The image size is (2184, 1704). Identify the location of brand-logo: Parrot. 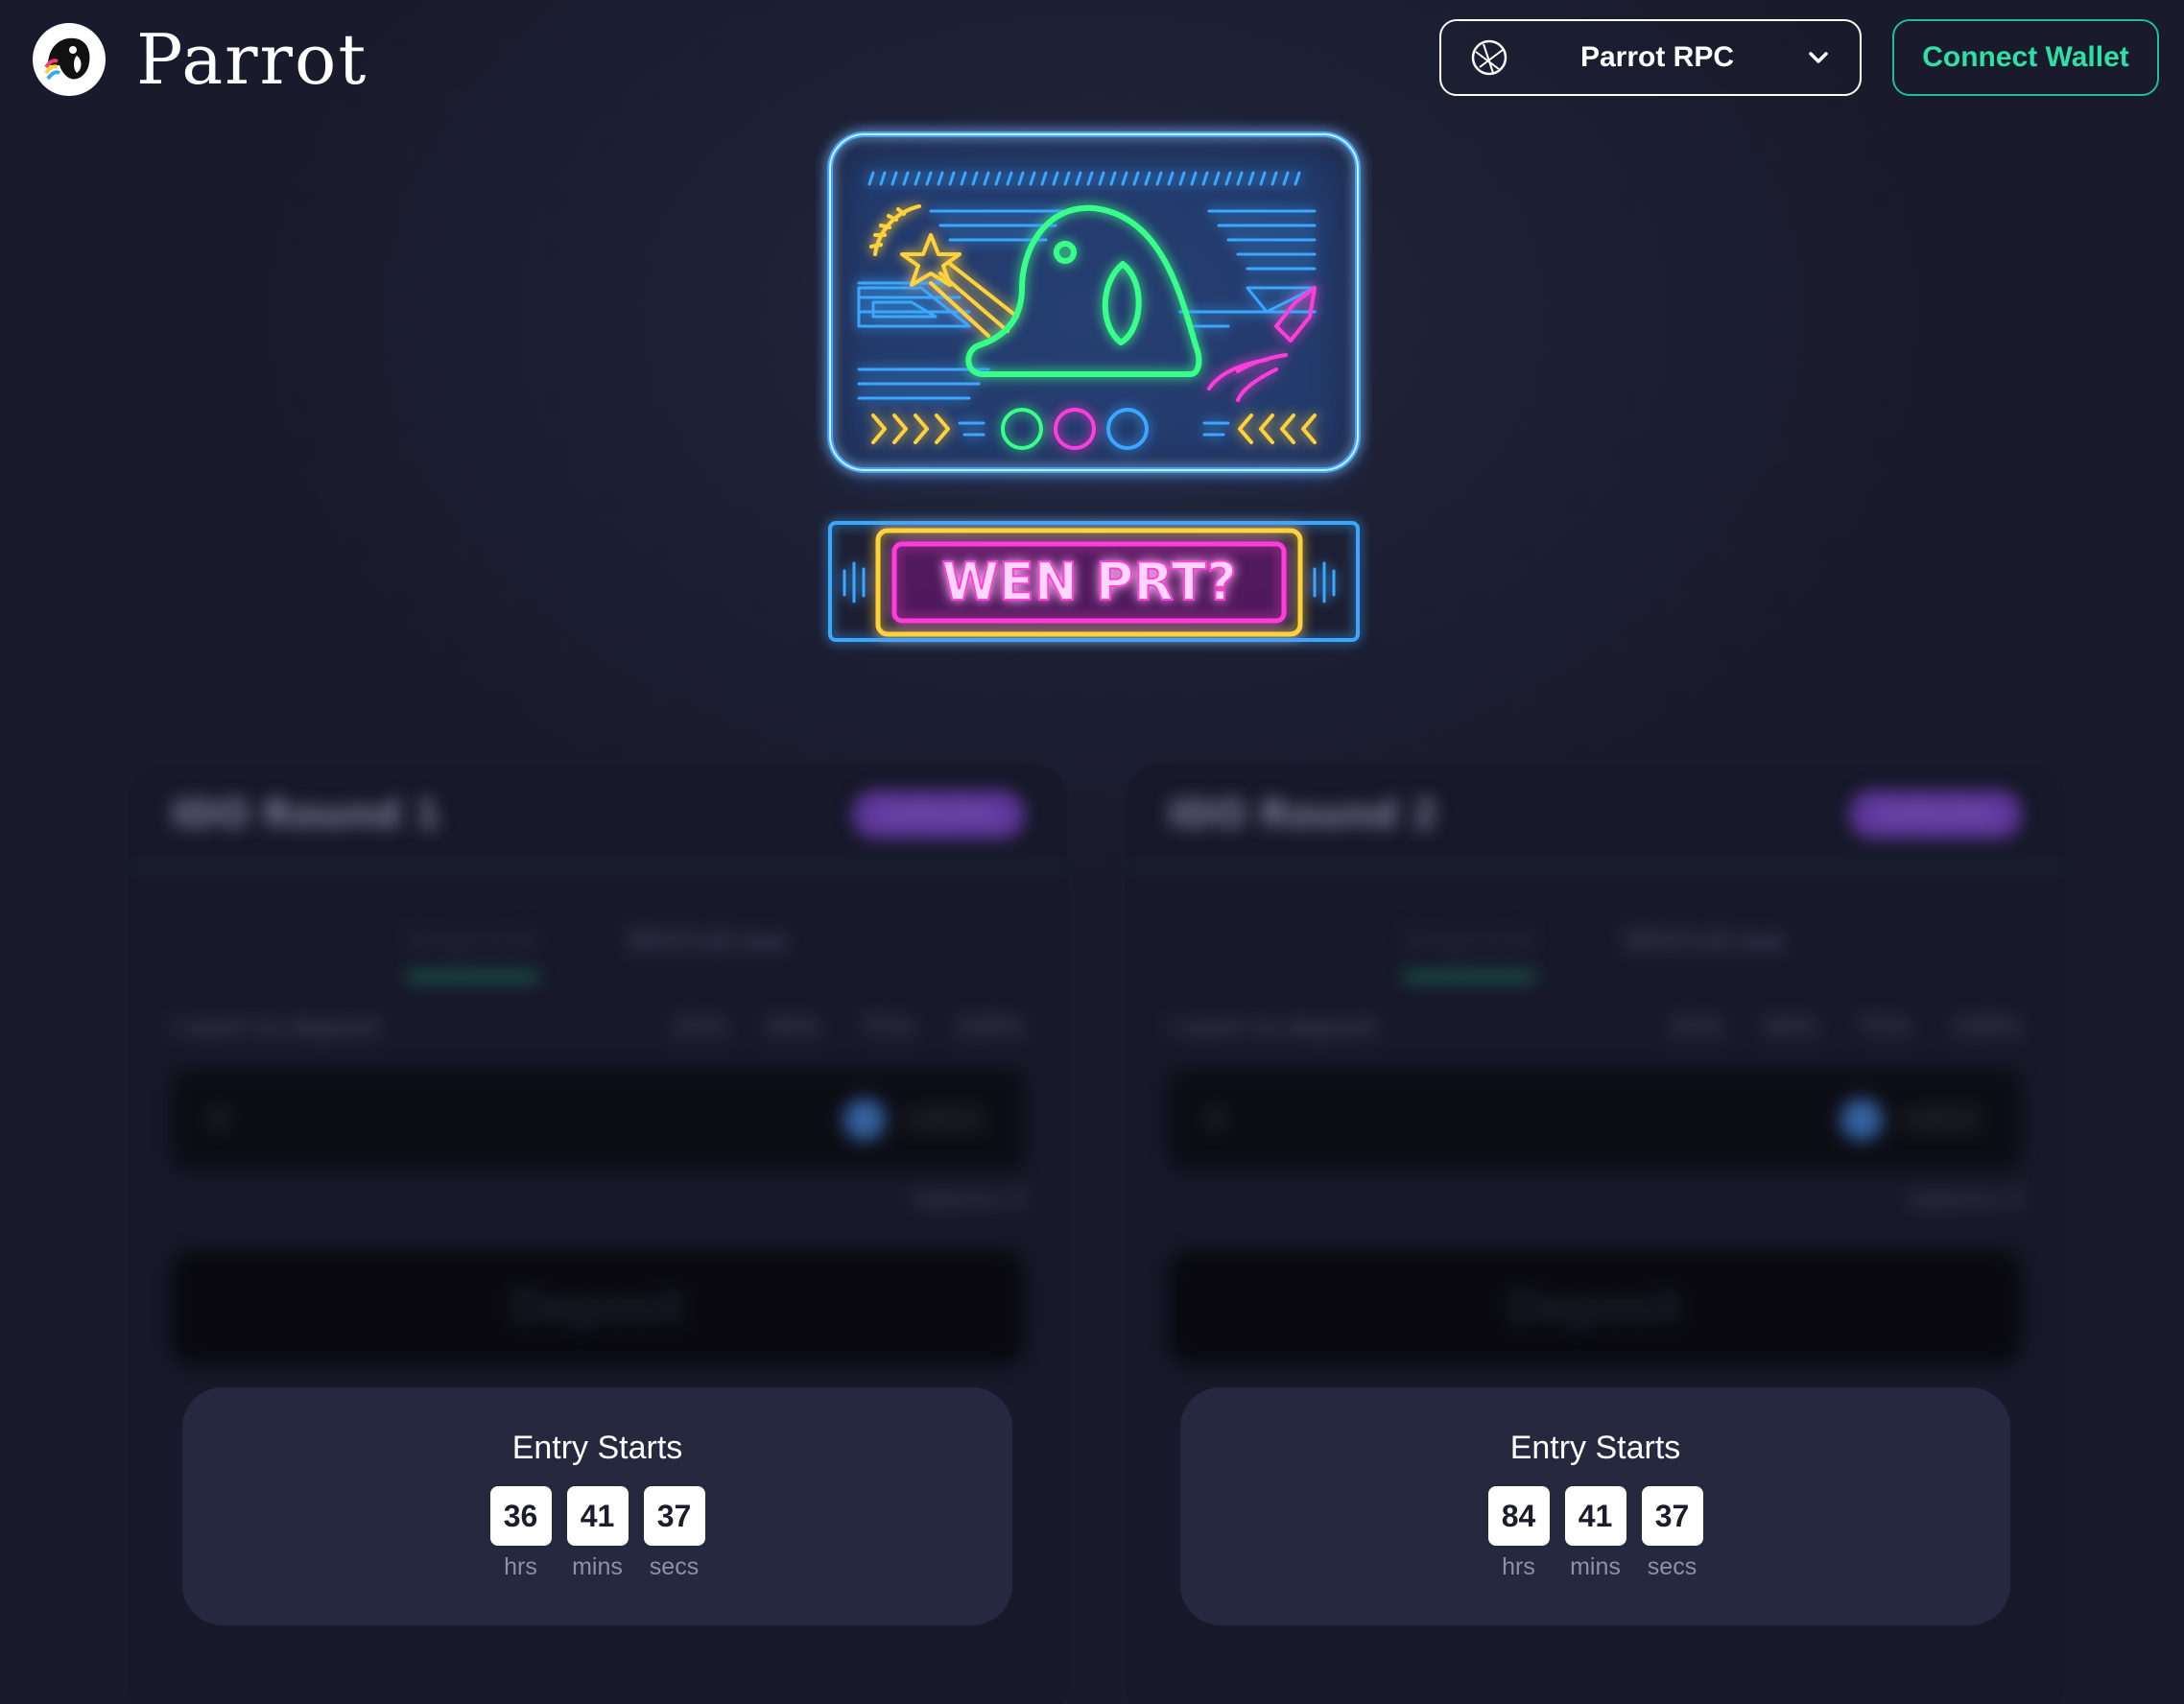
(200, 59).